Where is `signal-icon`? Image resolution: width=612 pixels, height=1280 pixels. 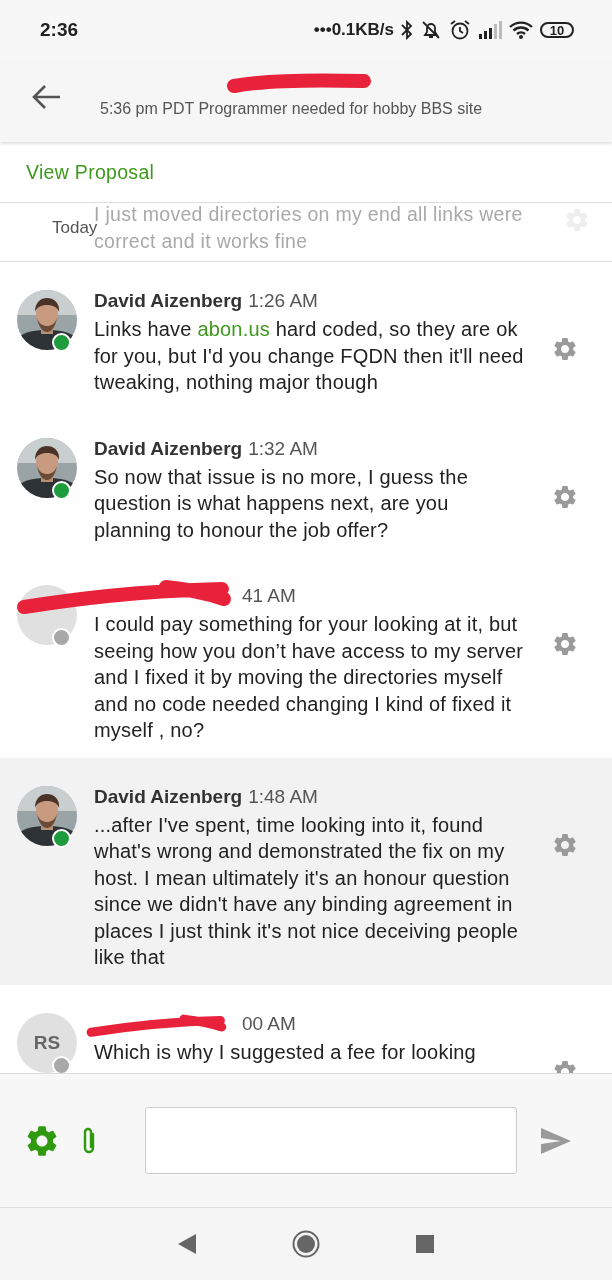
signal-icon is located at coordinates (490, 30).